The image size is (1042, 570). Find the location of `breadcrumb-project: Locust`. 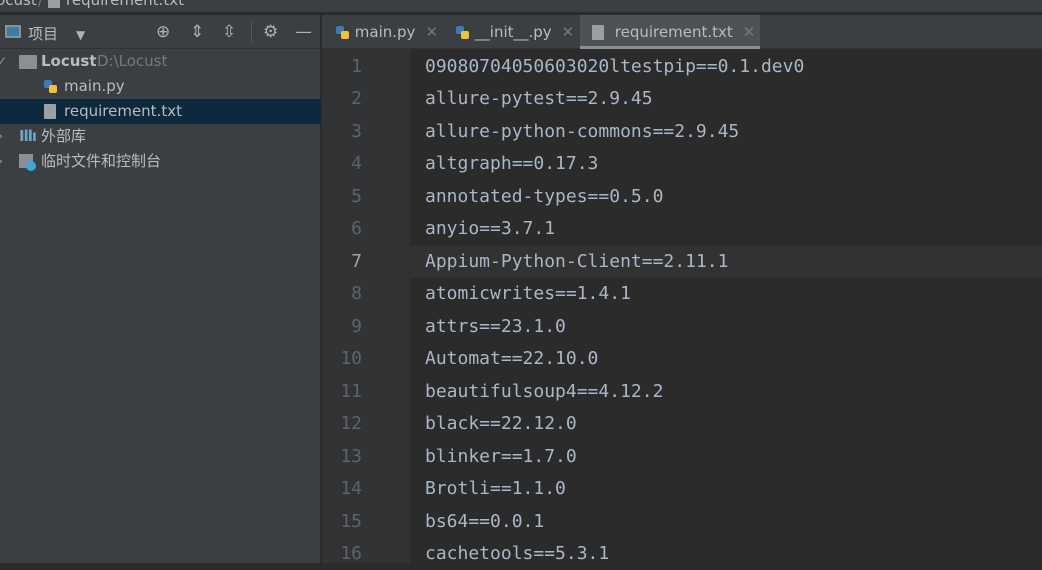

breadcrumb-project: Locust is located at coordinates (18, 4).